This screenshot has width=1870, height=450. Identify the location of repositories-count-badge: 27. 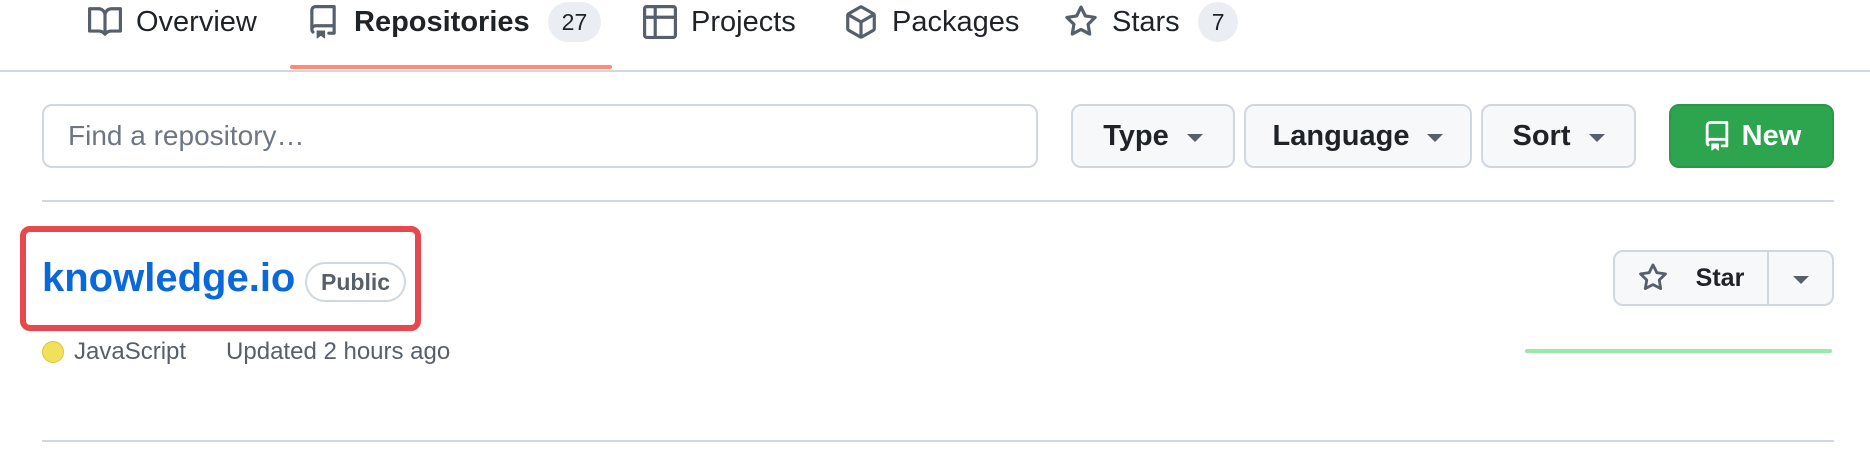
(574, 22).